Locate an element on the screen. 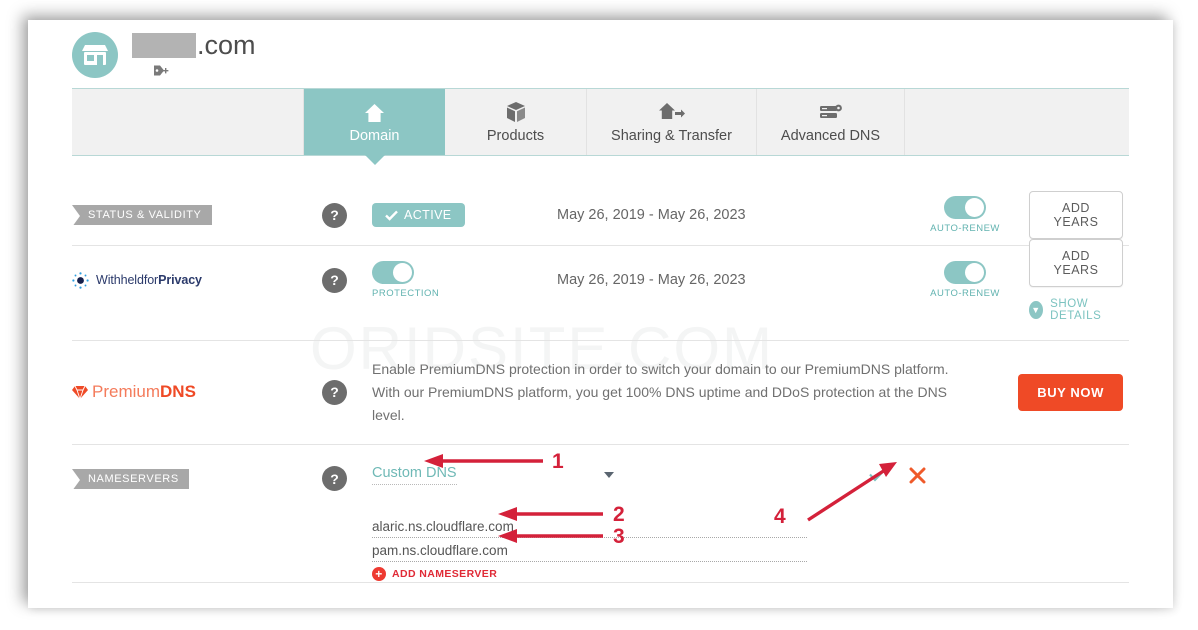 Image resolution: width=1198 pixels, height=630 pixels. cancel-x-button is located at coordinates (917, 478).